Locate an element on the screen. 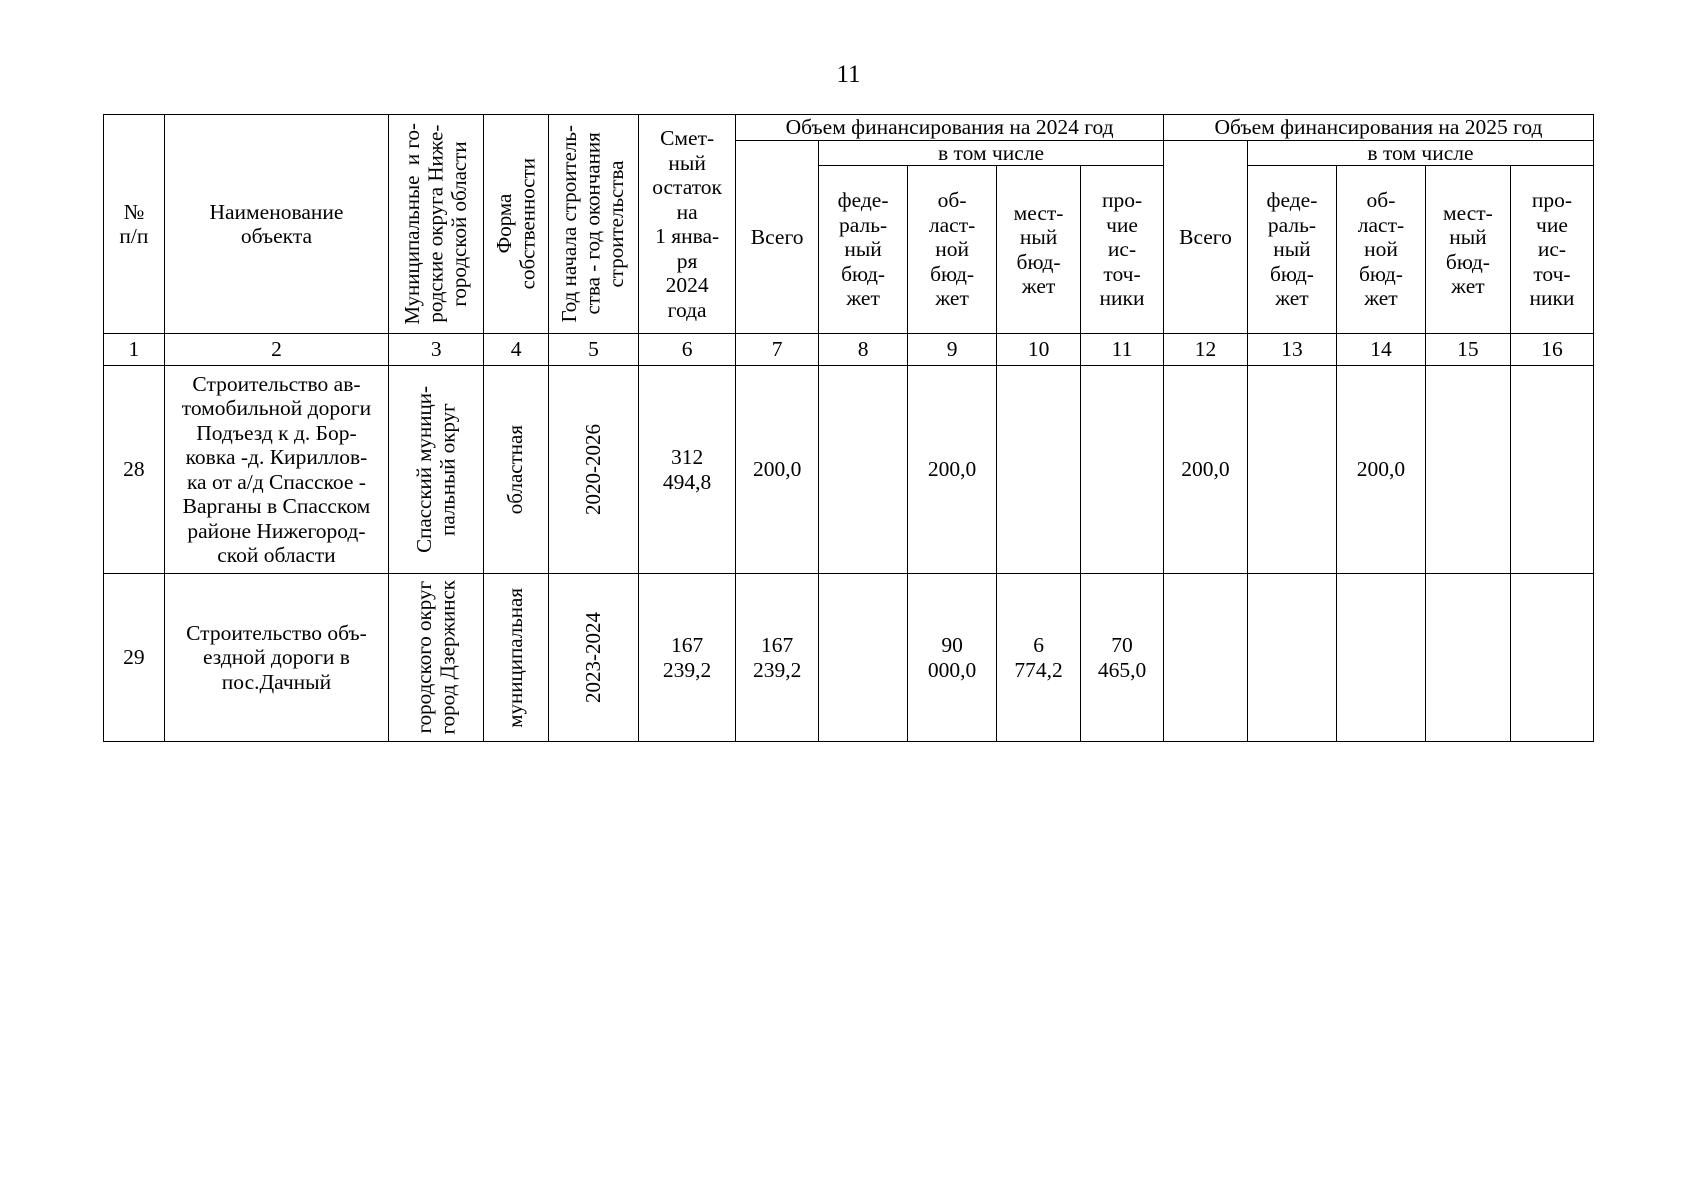 This screenshot has height=1200, width=1697. row-estimate: 167 239,2 is located at coordinates (687, 657).